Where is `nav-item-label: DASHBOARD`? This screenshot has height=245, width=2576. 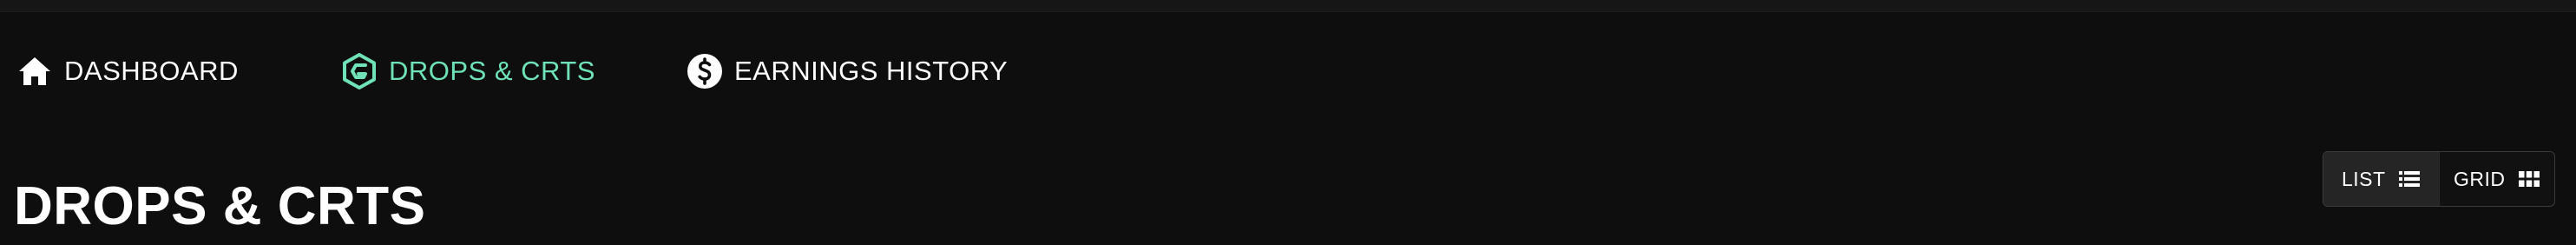 nav-item-label: DASHBOARD is located at coordinates (152, 71).